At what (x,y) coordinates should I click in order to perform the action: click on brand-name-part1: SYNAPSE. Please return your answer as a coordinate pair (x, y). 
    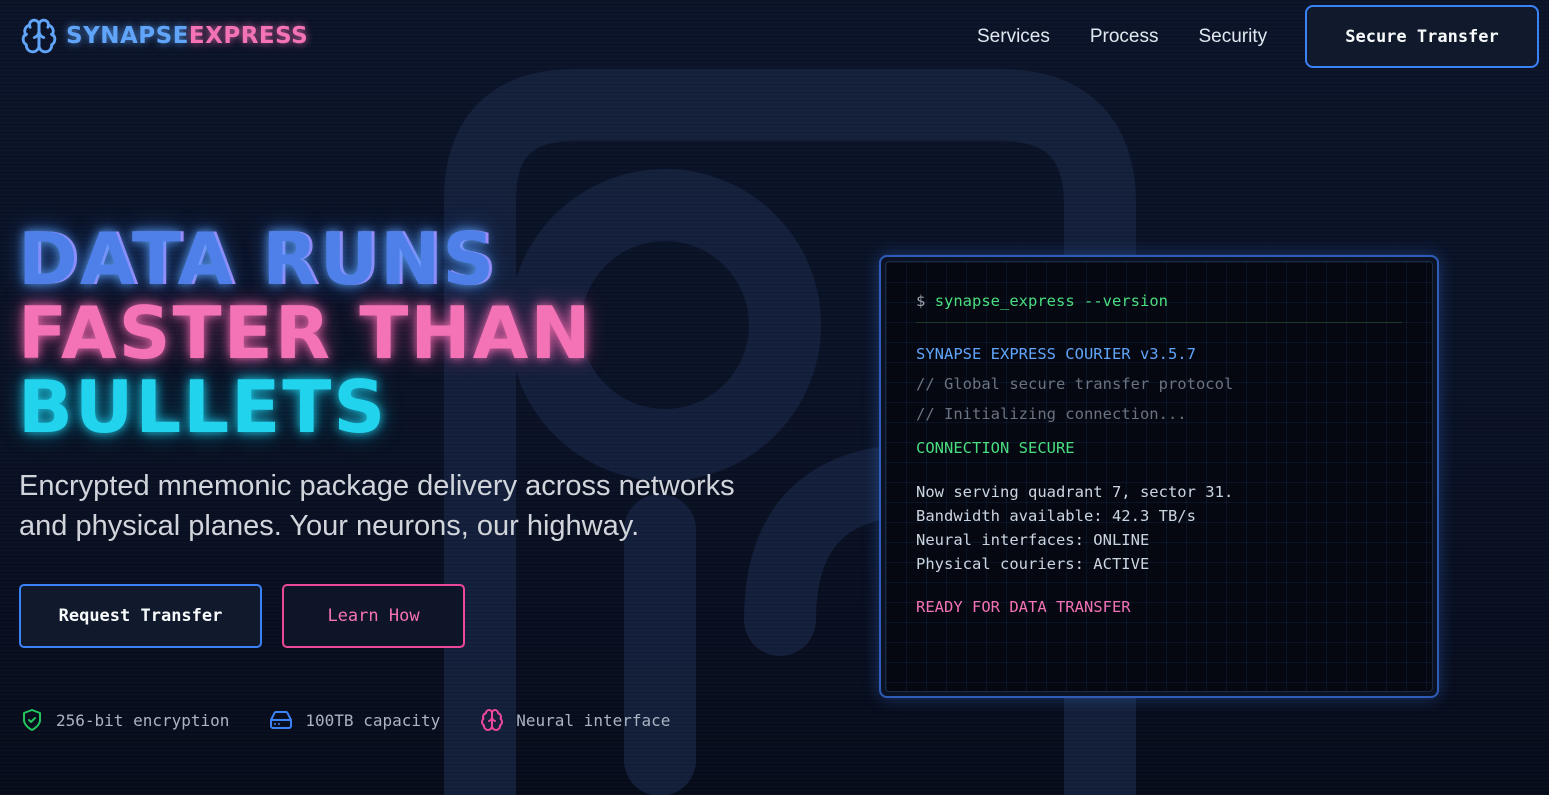
    Looking at the image, I should click on (127, 36).